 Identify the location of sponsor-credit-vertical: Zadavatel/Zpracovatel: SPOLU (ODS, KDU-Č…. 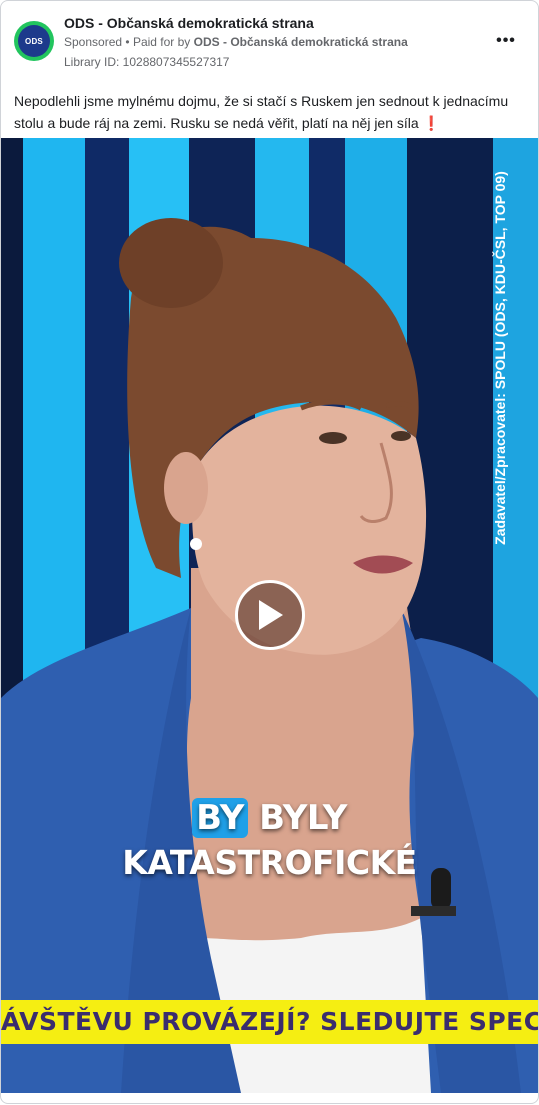
(500, 358).